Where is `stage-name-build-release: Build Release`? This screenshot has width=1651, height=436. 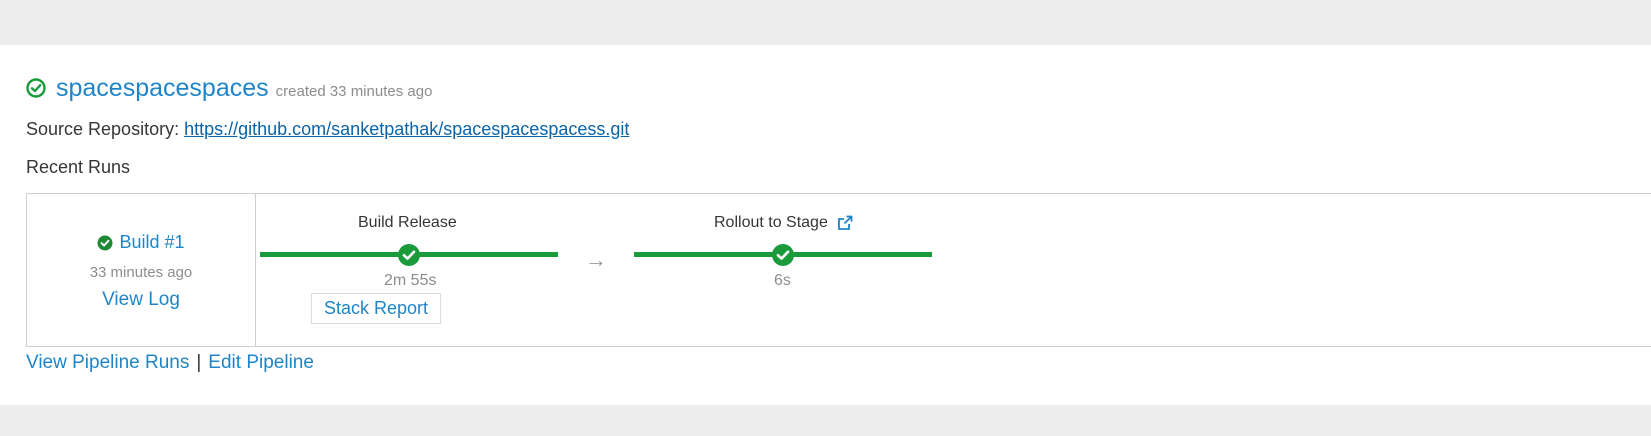 stage-name-build-release: Build Release is located at coordinates (407, 222).